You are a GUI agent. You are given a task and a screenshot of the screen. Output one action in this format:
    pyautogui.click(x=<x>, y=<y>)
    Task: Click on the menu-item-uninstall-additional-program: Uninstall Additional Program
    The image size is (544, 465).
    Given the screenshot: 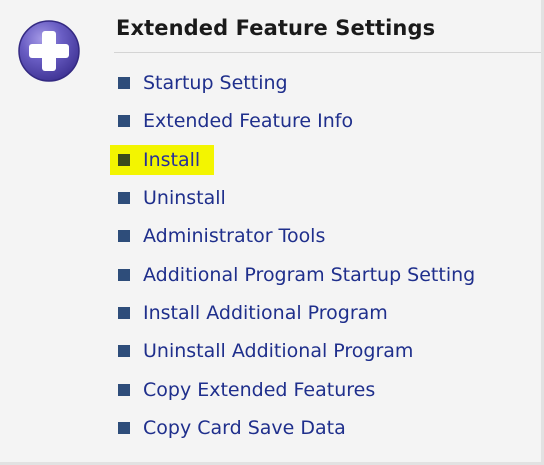 What is the action you would take?
    pyautogui.click(x=296, y=351)
    